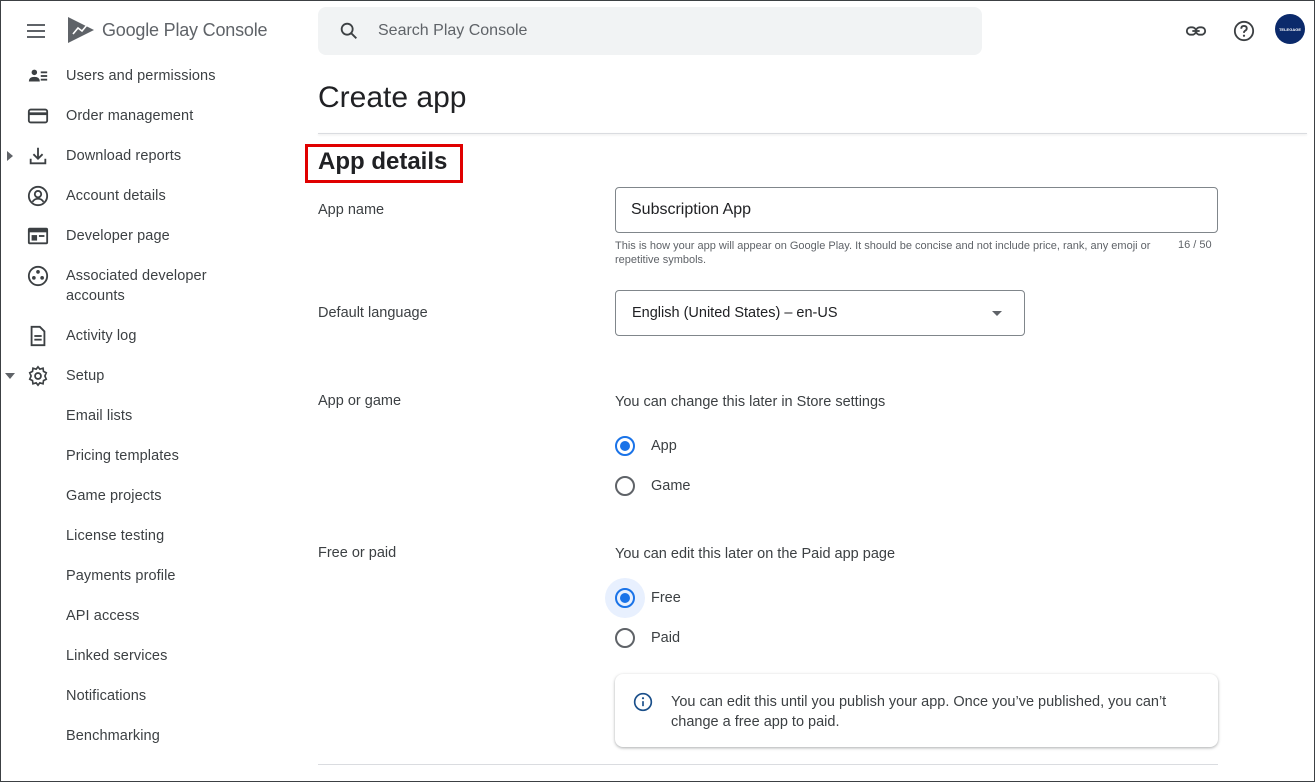  Describe the element at coordinates (666, 638) in the screenshot. I see `radio-label: Paid` at that location.